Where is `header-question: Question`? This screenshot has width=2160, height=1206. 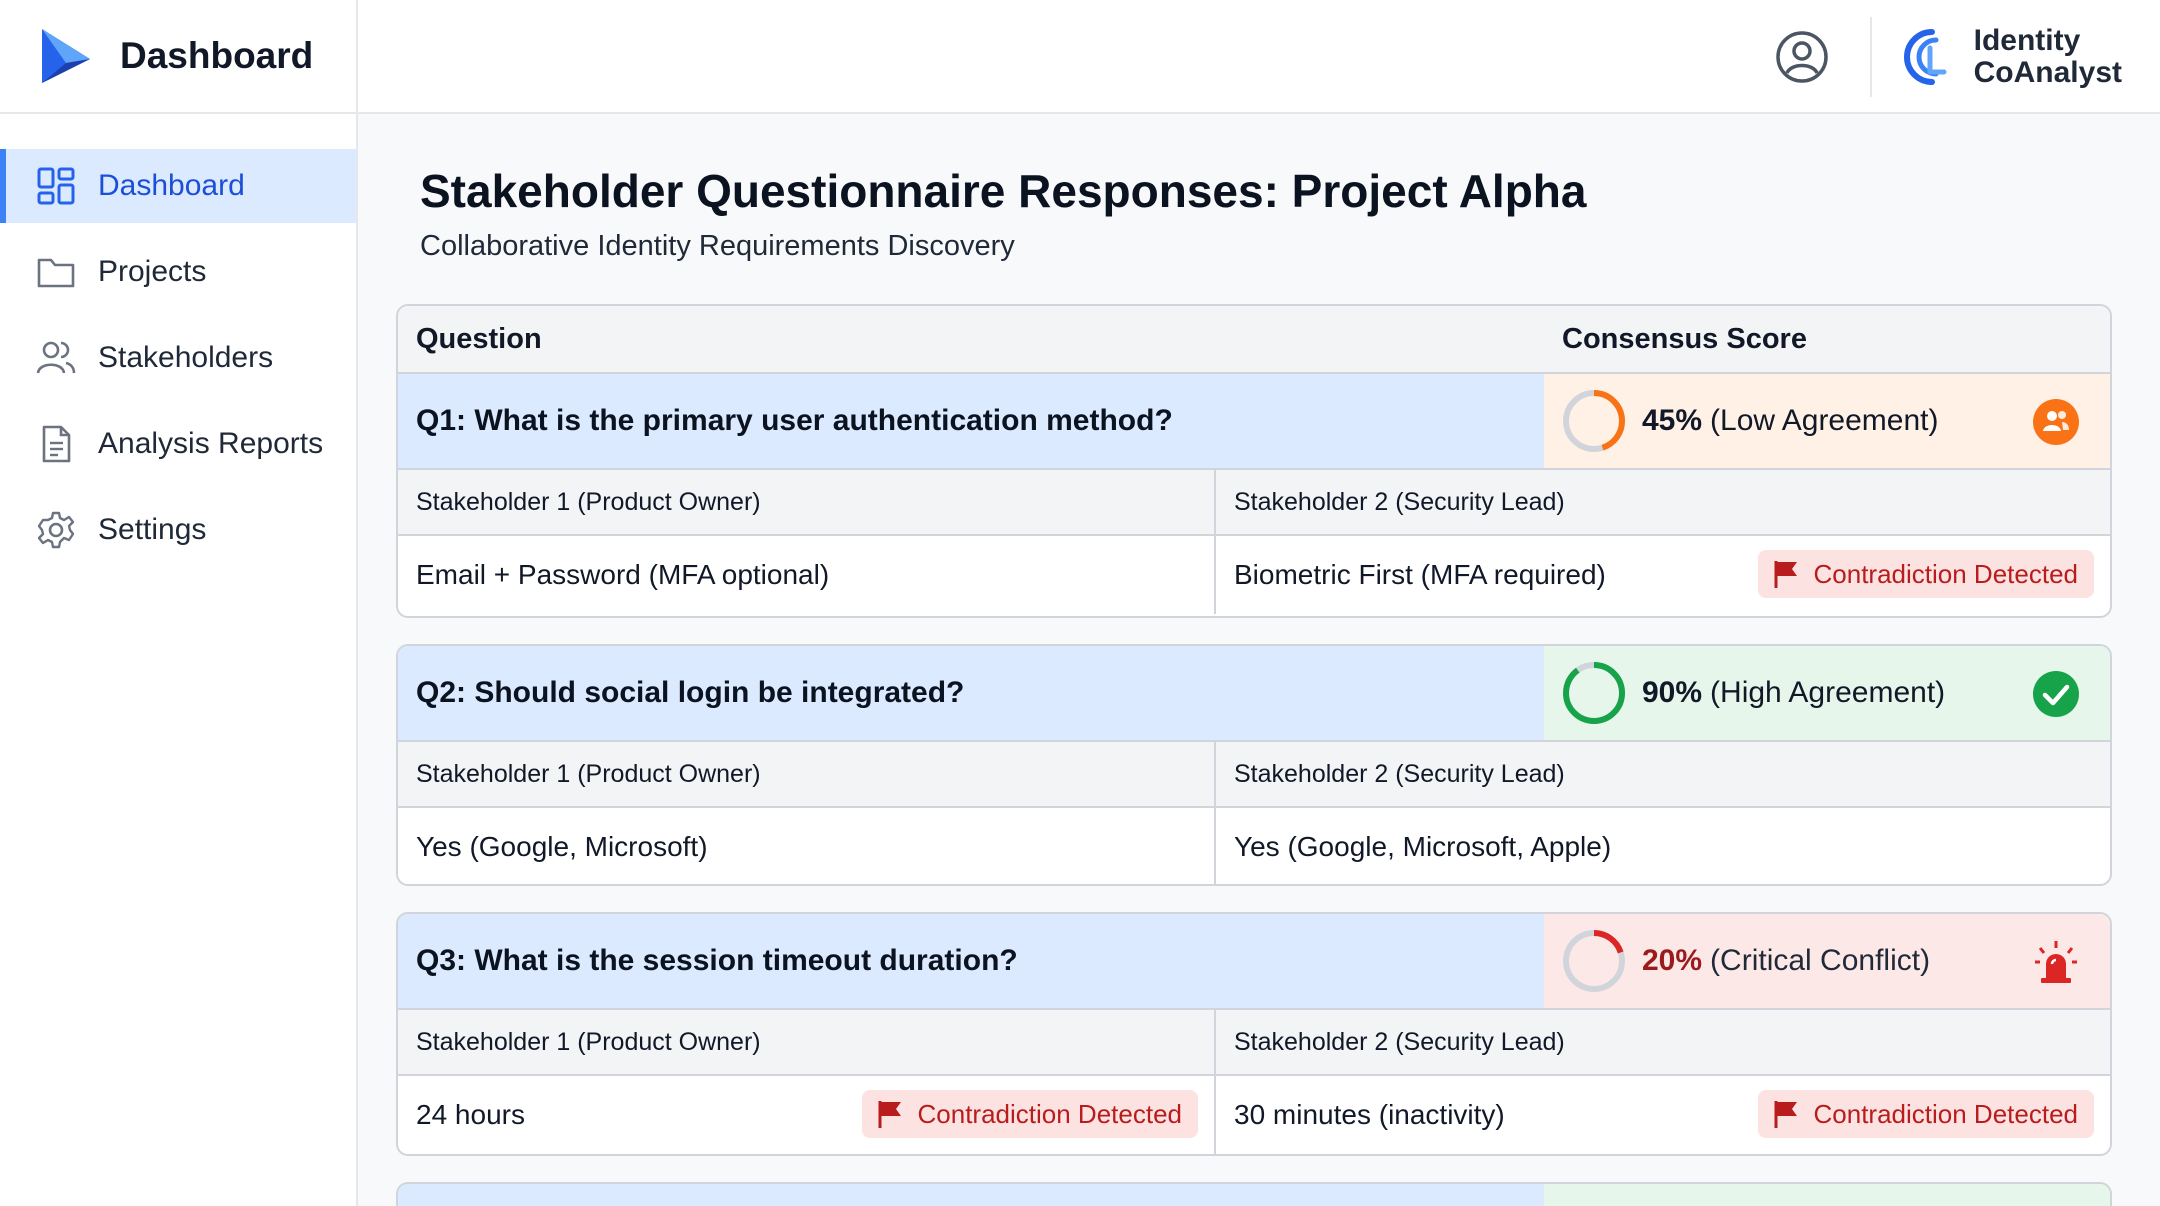 header-question: Question is located at coordinates (479, 338).